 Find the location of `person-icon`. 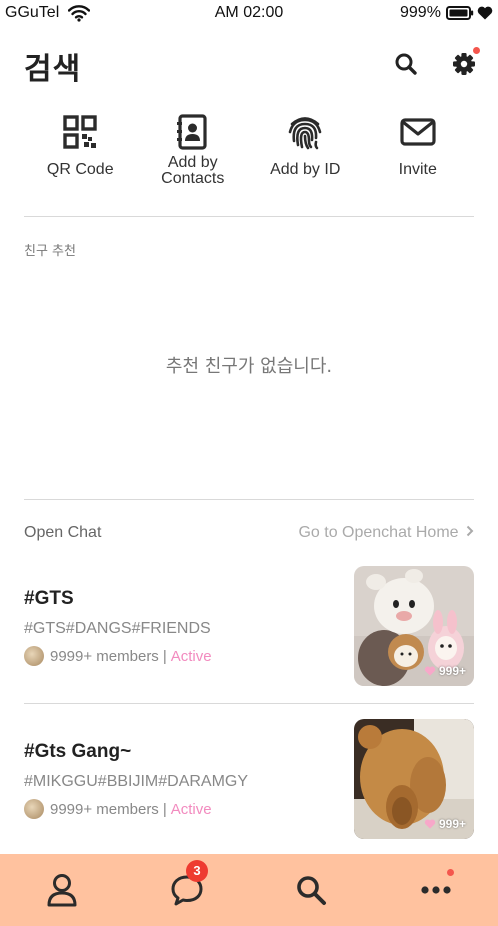

person-icon is located at coordinates (62, 890).